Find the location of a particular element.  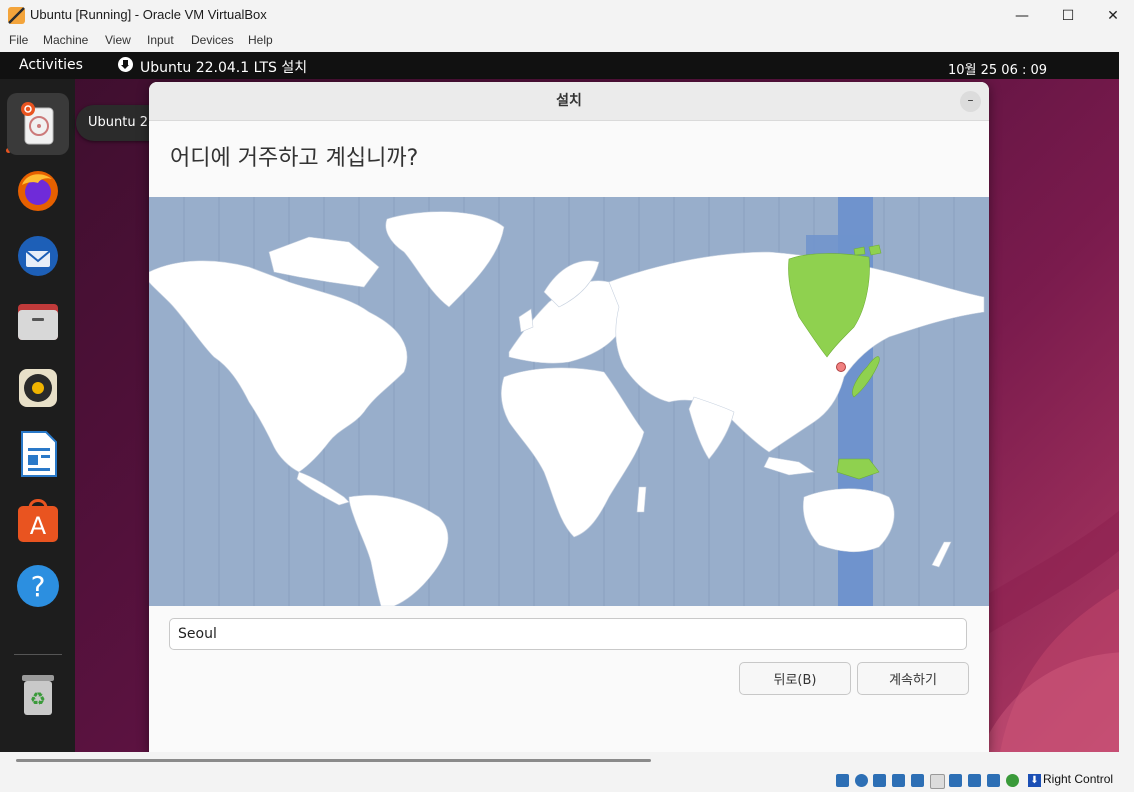

trash-icon: ♻ is located at coordinates (38, 695).